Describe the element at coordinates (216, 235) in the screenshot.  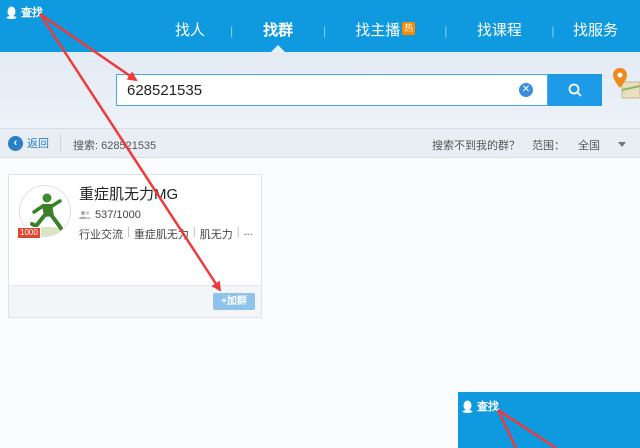
I see `group-tag: 肌无力` at that location.